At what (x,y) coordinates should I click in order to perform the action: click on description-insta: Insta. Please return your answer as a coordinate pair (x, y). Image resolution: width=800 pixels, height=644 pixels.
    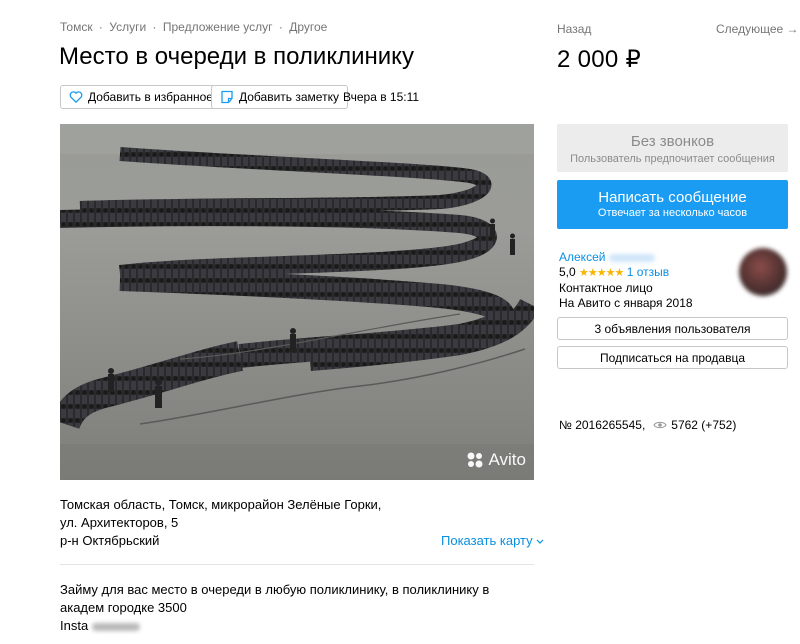
    Looking at the image, I should click on (295, 626).